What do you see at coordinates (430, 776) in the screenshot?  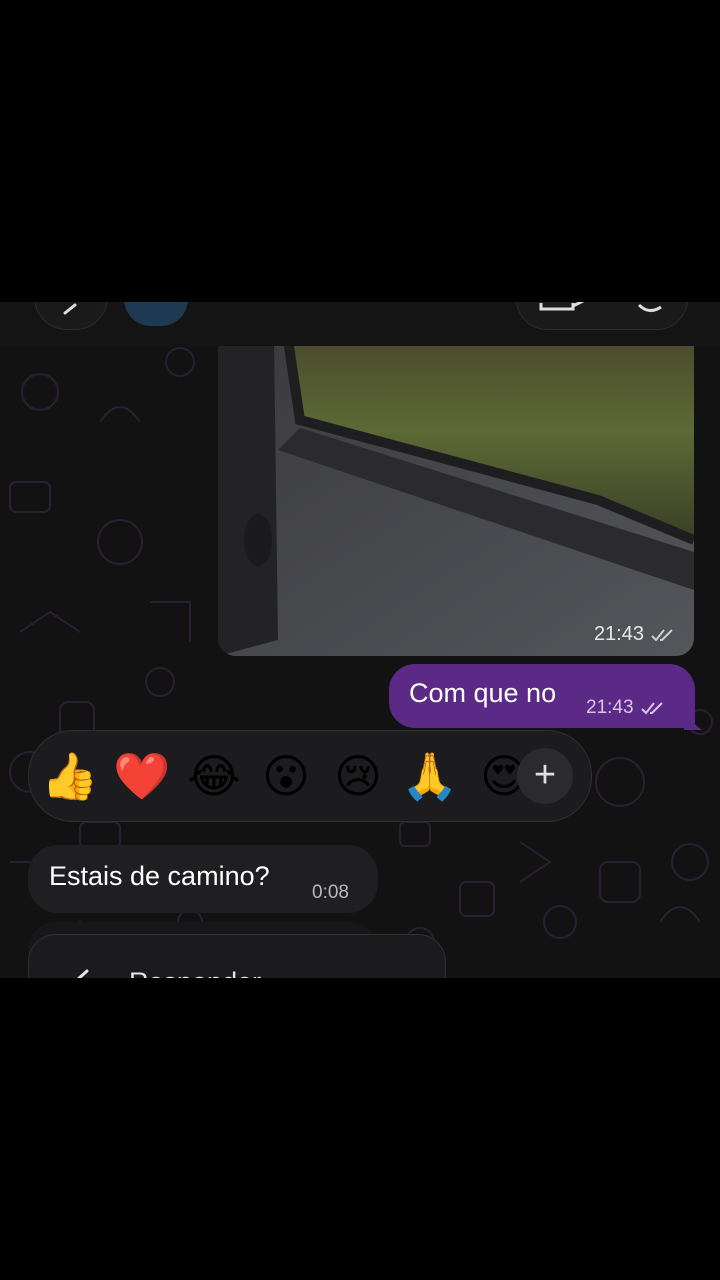 I see `reaction-folded-hands: 🙏` at bounding box center [430, 776].